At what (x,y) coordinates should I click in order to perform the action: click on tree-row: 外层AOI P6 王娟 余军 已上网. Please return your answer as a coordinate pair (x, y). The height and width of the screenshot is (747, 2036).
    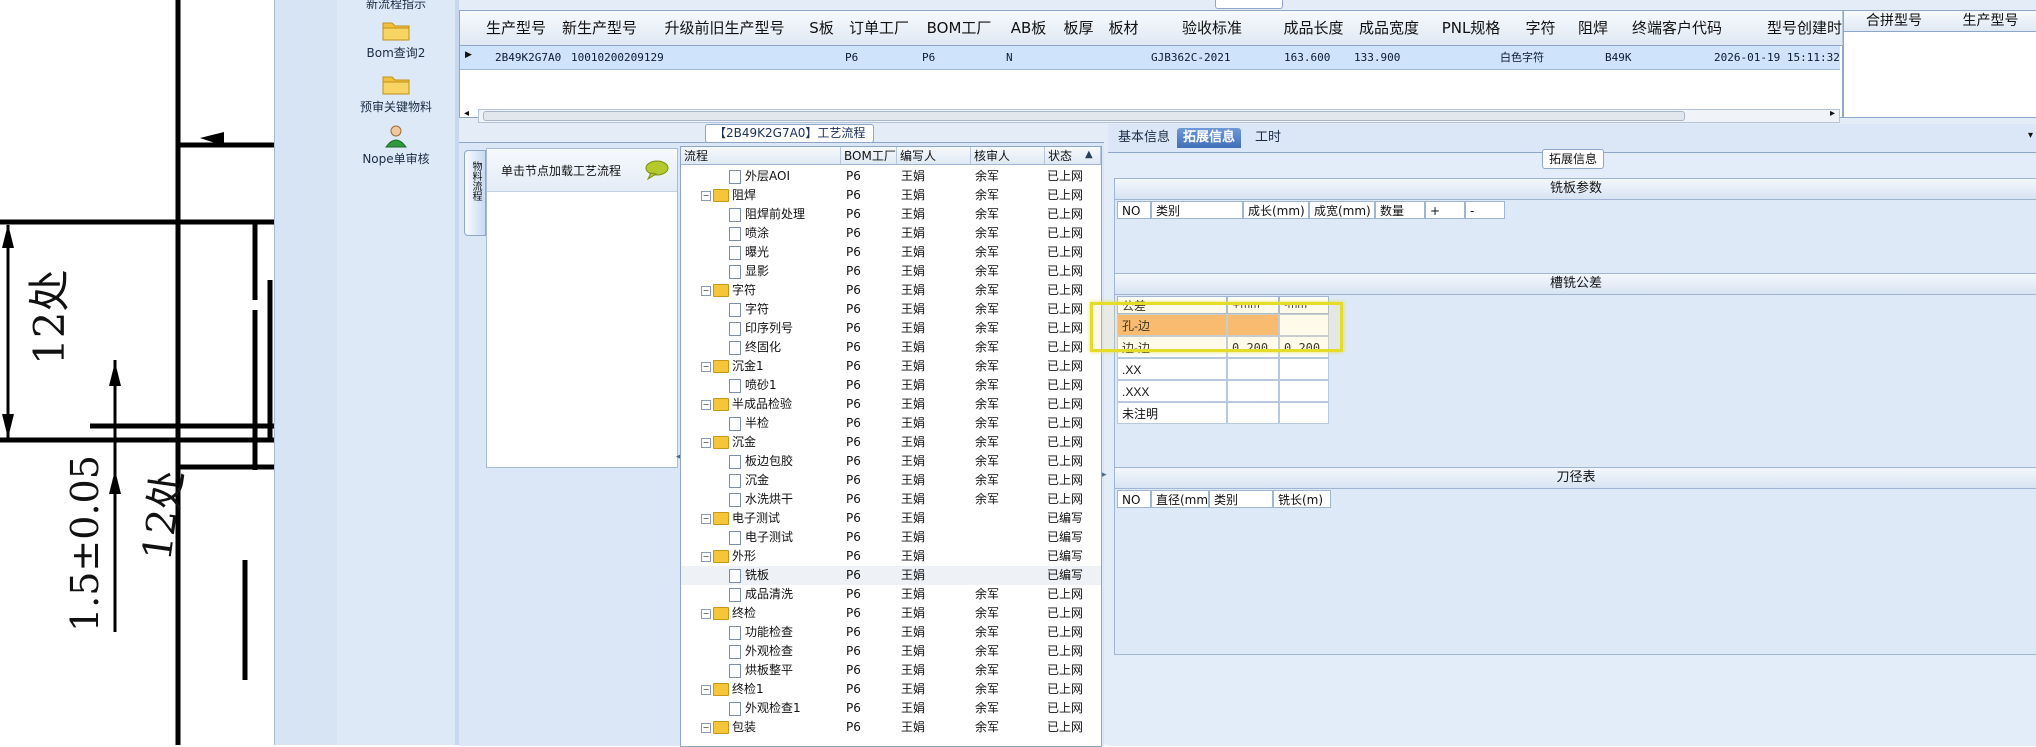
    Looking at the image, I should click on (891, 176).